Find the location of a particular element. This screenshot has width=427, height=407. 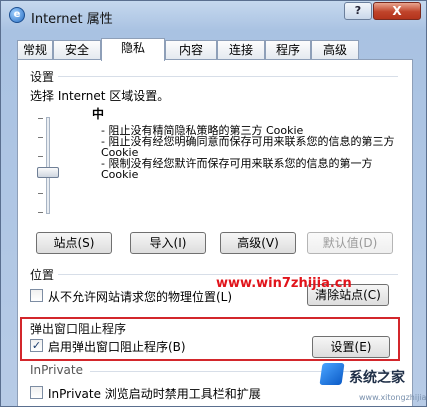

close-button: X is located at coordinates (397, 11).